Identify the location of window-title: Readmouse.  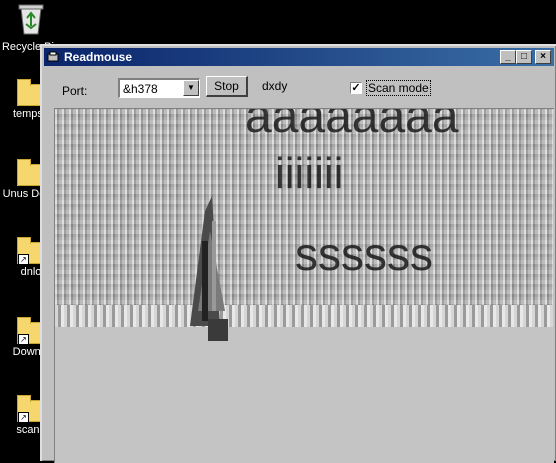
(98, 57).